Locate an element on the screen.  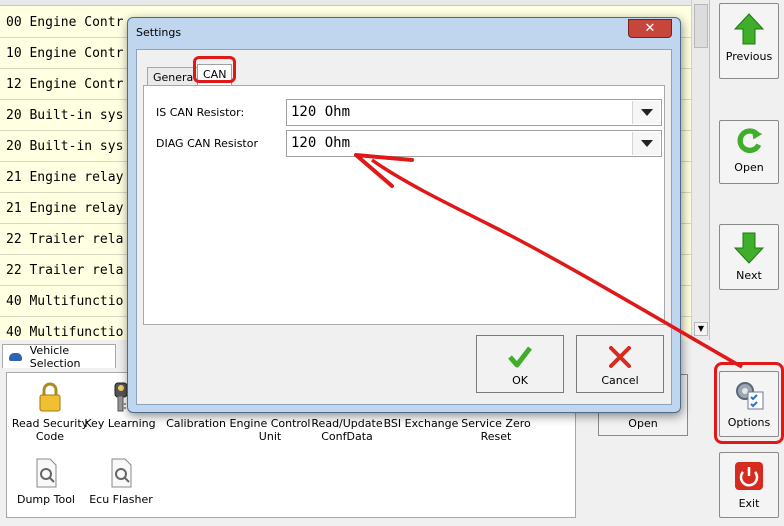
options-button-highlight is located at coordinates (749, 403).